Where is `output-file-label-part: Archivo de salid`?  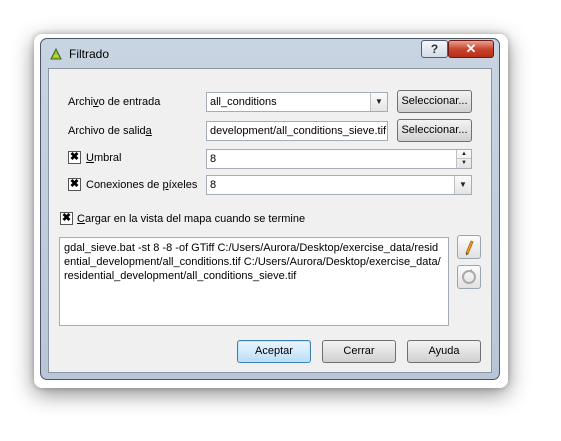 output-file-label-part: Archivo de salid is located at coordinates (107, 131).